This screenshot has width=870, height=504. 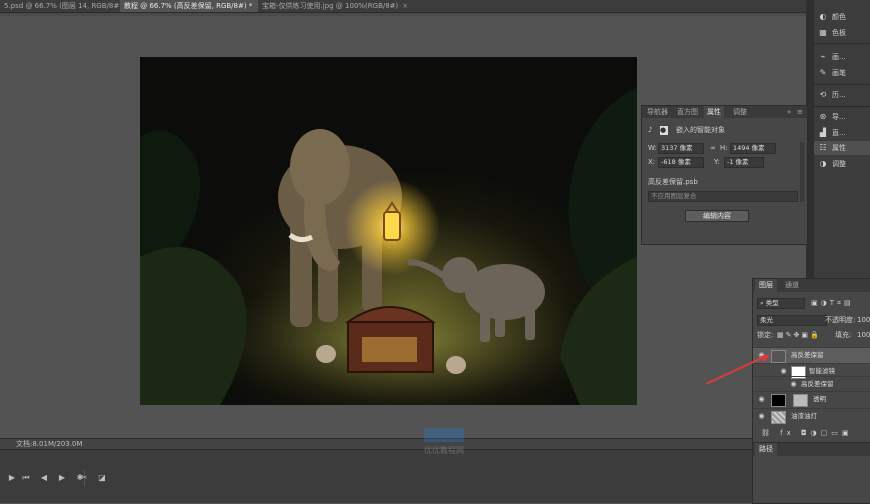 I want to click on tab-label: 宝箱-仅供练习使用.jpg @ 100%(RGB/8#), so click(x=330, y=6).